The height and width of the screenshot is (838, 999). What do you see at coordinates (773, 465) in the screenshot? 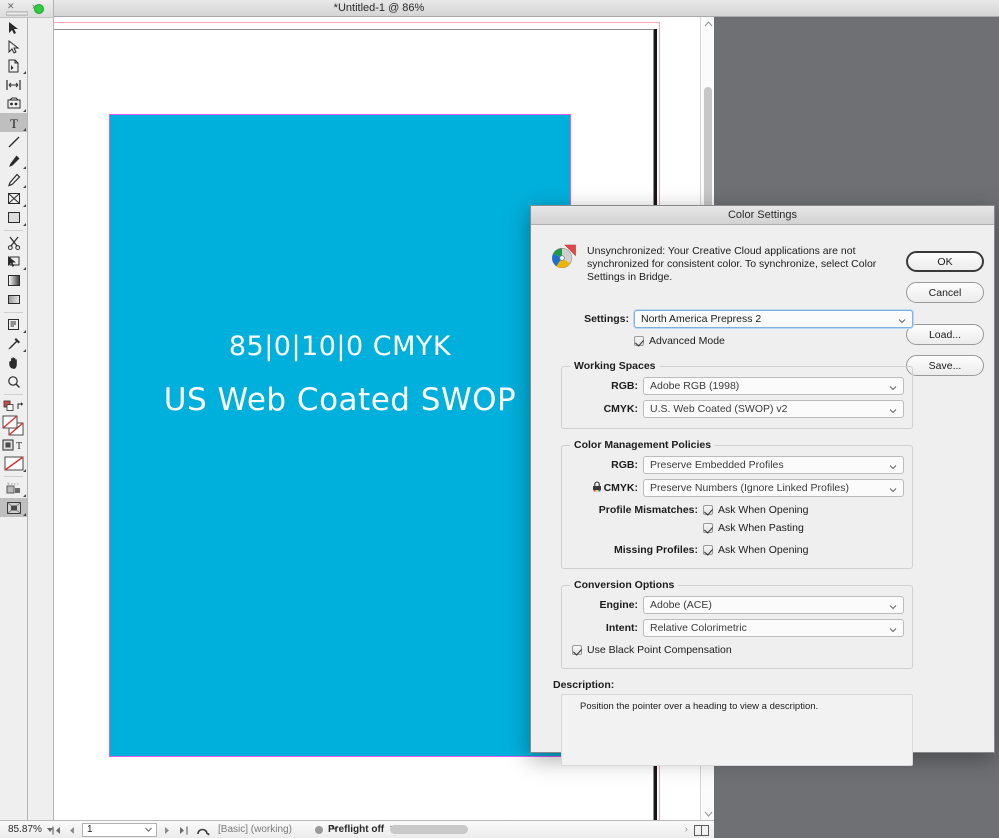
I see `policies-rgb-select: Preserve Embedded Profiles` at bounding box center [773, 465].